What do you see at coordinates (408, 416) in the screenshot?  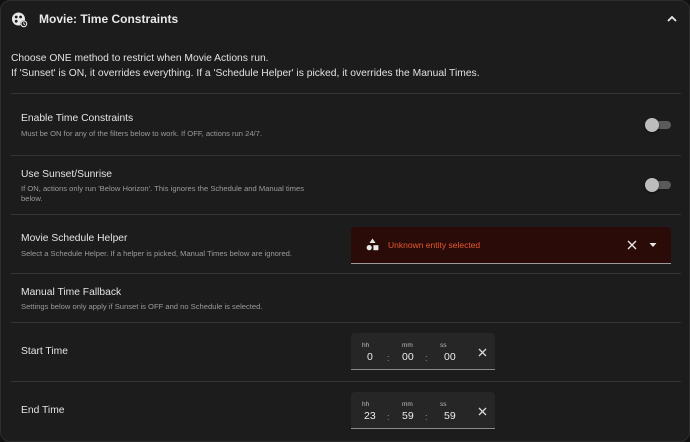 I see `minutes-value: 59` at bounding box center [408, 416].